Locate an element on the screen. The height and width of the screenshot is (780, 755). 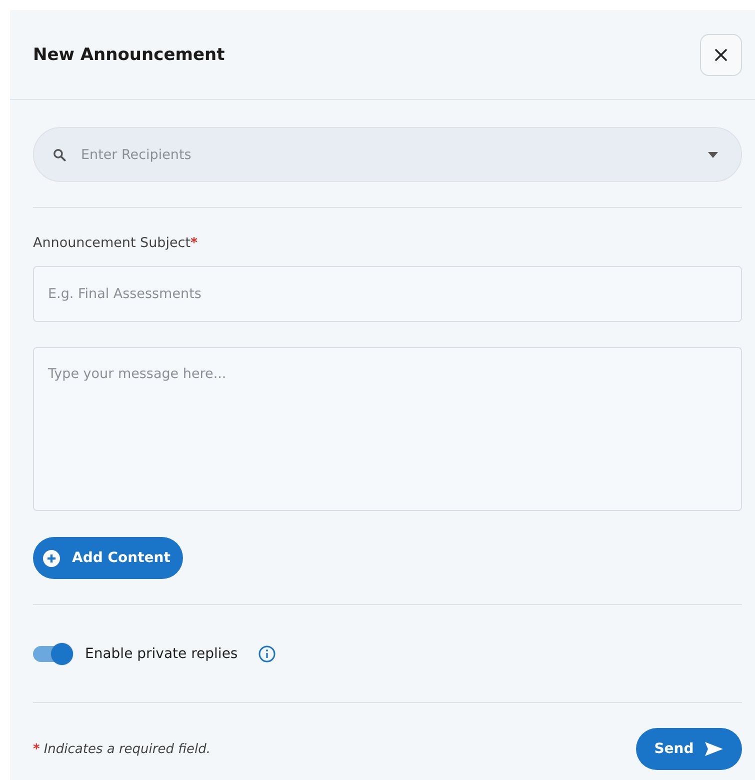
send-icon is located at coordinates (714, 749).